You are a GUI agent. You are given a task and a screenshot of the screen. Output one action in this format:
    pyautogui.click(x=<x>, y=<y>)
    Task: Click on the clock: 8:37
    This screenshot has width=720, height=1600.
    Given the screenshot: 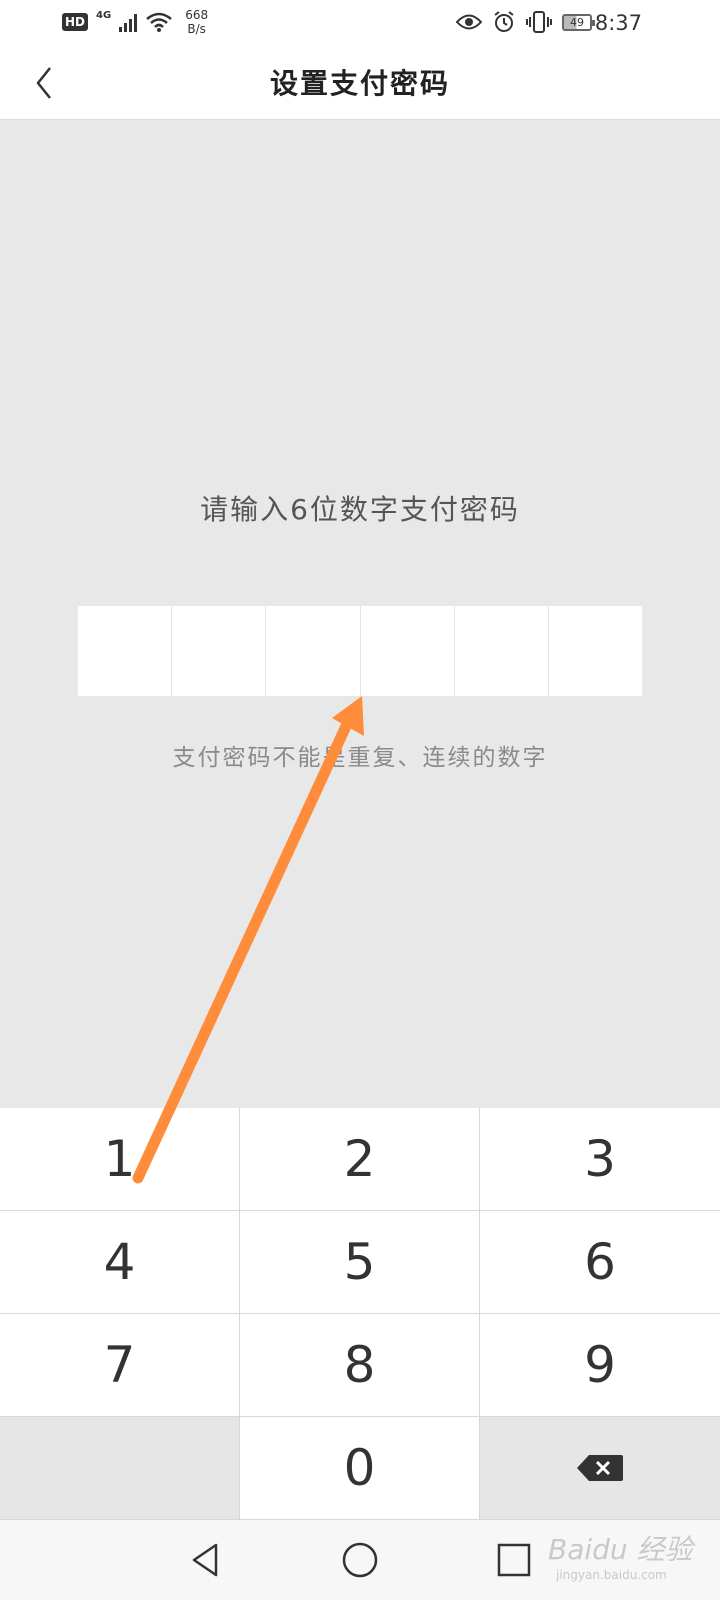 What is the action you would take?
    pyautogui.click(x=618, y=23)
    